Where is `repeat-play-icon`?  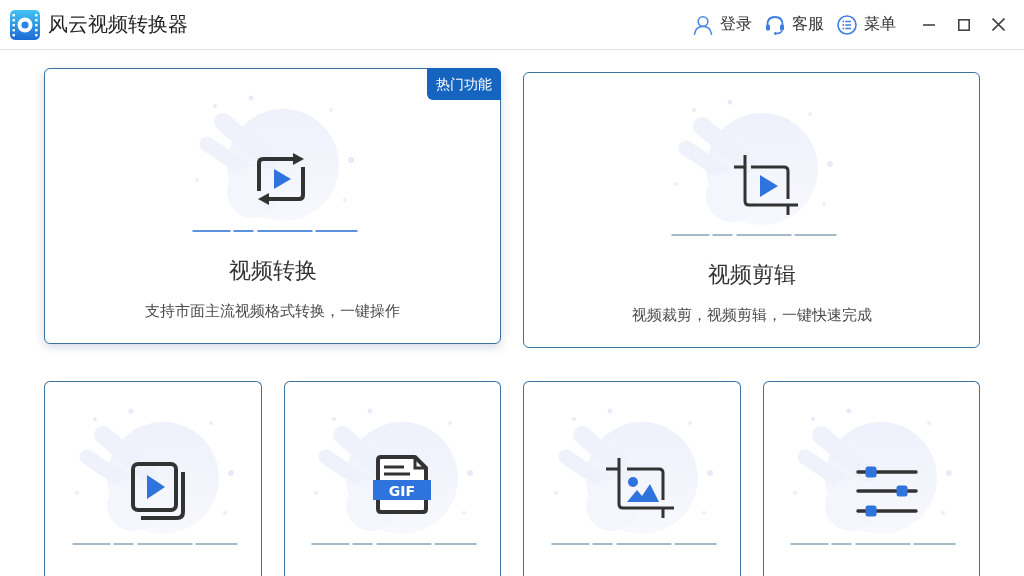
repeat-play-icon is located at coordinates (280, 179).